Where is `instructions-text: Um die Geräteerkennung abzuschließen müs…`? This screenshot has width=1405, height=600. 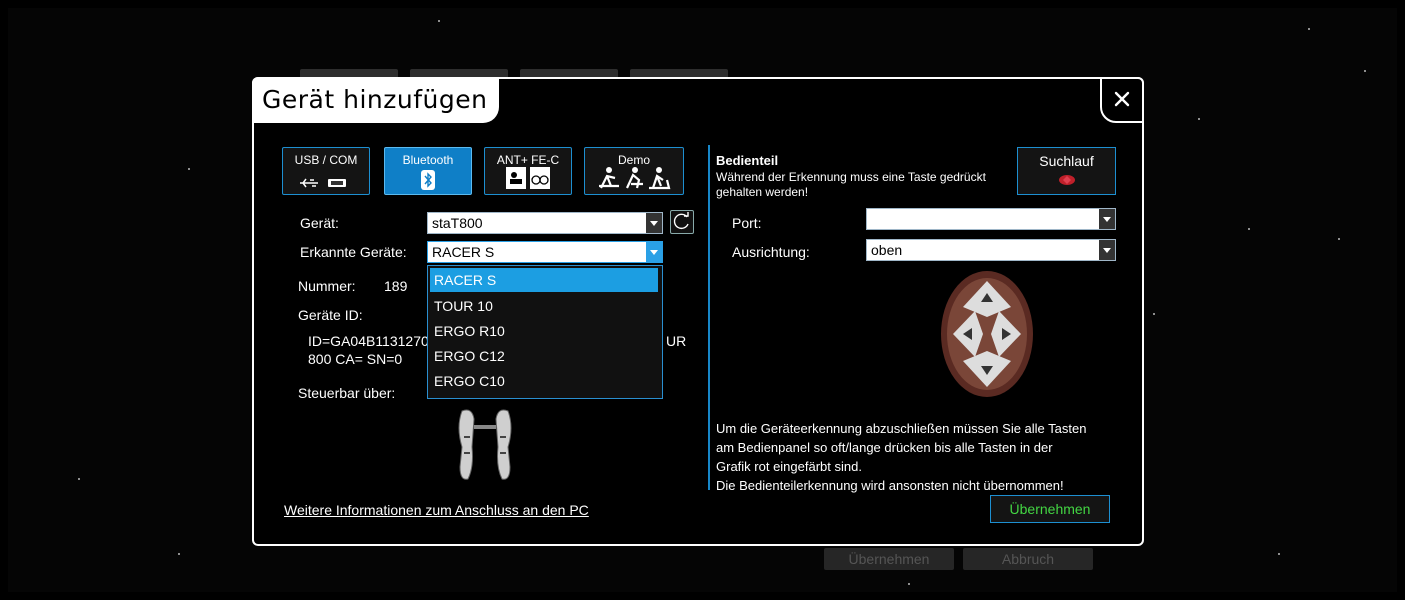
instructions-text: Um die Geräteerkennung abzuschließen müs… is located at coordinates (926, 457).